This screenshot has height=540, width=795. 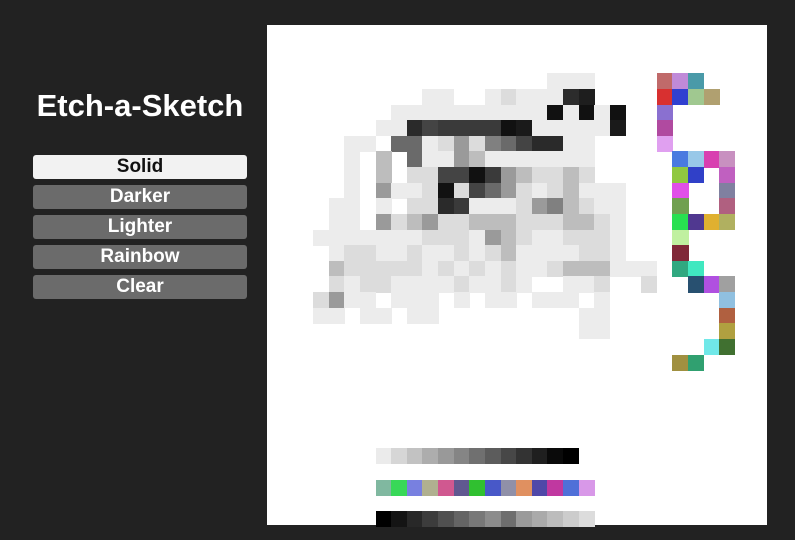 I want to click on clear-button: Clear, so click(x=140, y=287).